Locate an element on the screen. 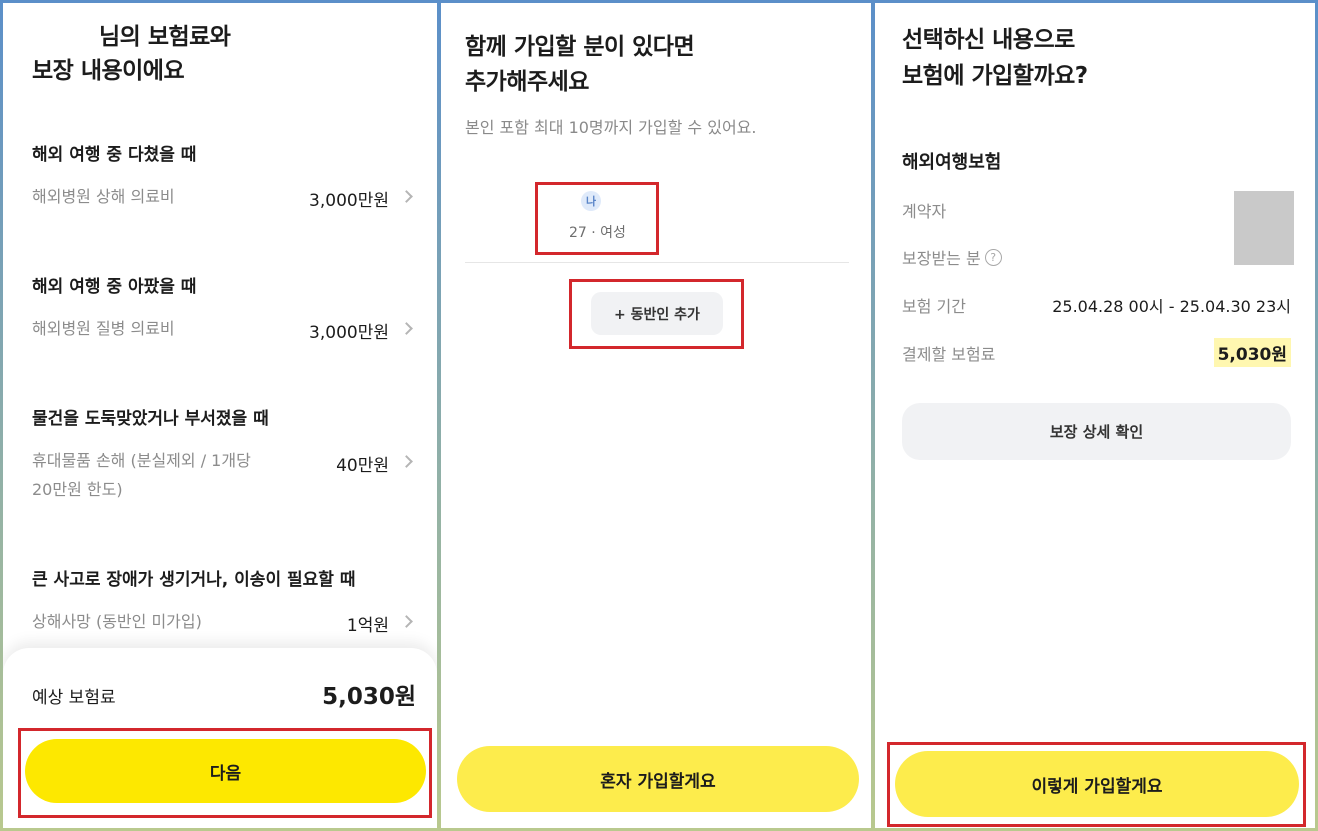 This screenshot has height=831, width=1318. page-title-line1: 선택하신 내용으로 is located at coordinates (988, 40).